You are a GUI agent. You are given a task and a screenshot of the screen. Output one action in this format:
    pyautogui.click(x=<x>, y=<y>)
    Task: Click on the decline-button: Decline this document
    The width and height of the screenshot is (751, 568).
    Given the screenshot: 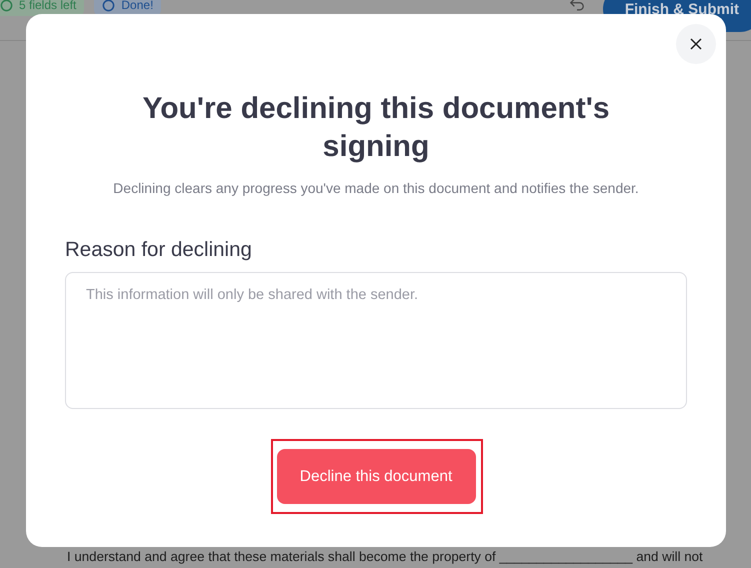 What is the action you would take?
    pyautogui.click(x=376, y=476)
    